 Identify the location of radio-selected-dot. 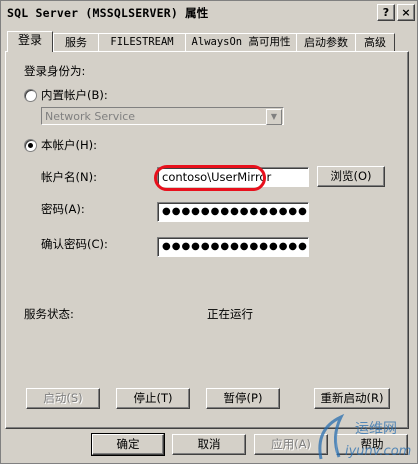
(30, 145).